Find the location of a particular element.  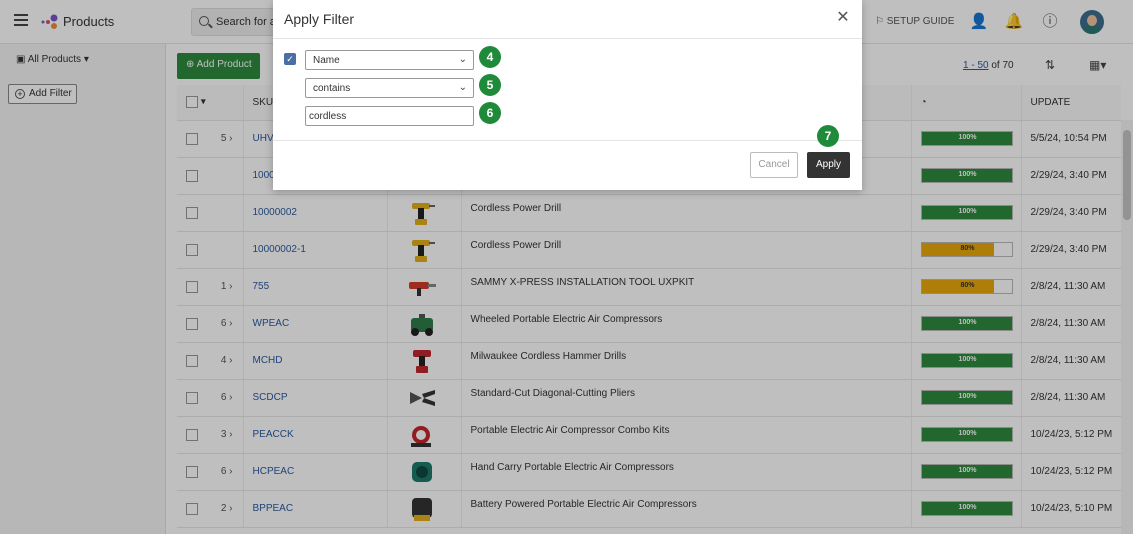

filter-value-input: cordless is located at coordinates (389, 116).